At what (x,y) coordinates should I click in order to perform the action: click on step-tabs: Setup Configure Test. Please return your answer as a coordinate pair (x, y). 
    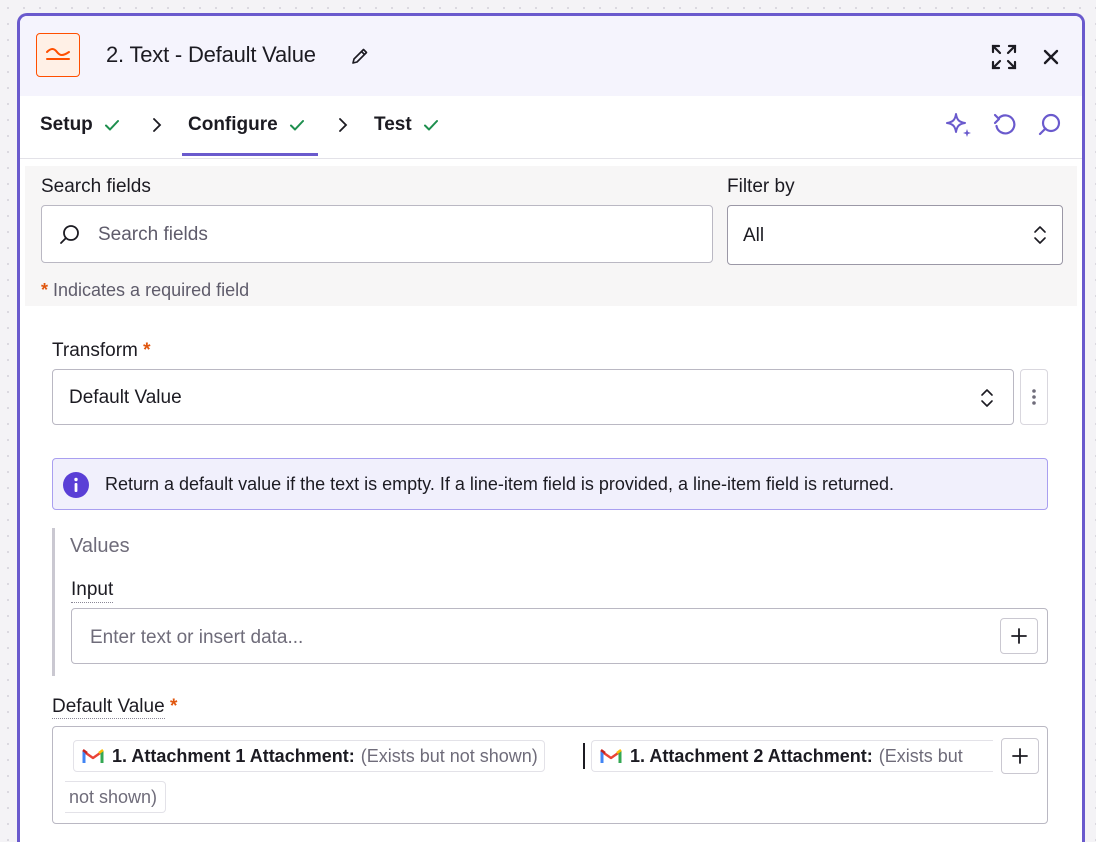
    Looking at the image, I should click on (551, 127).